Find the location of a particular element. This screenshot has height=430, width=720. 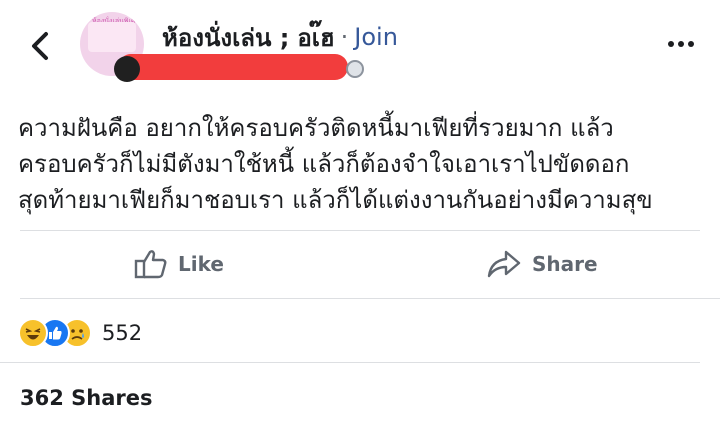

redaction-mark is located at coordinates (127, 69).